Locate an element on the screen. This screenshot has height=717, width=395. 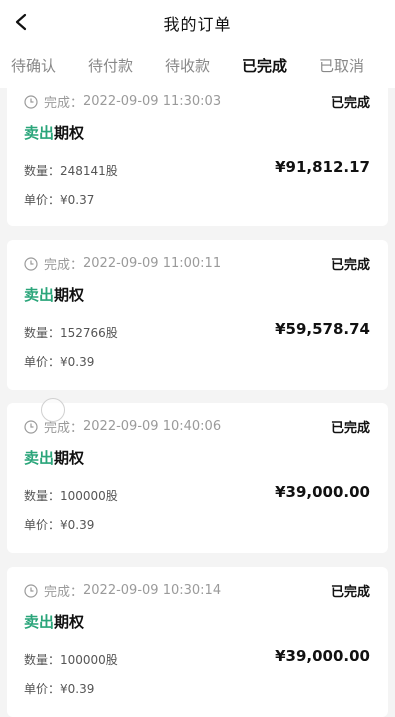
order-time-row: 完成： 2022-09-09 11:30:03 is located at coordinates (122, 101).